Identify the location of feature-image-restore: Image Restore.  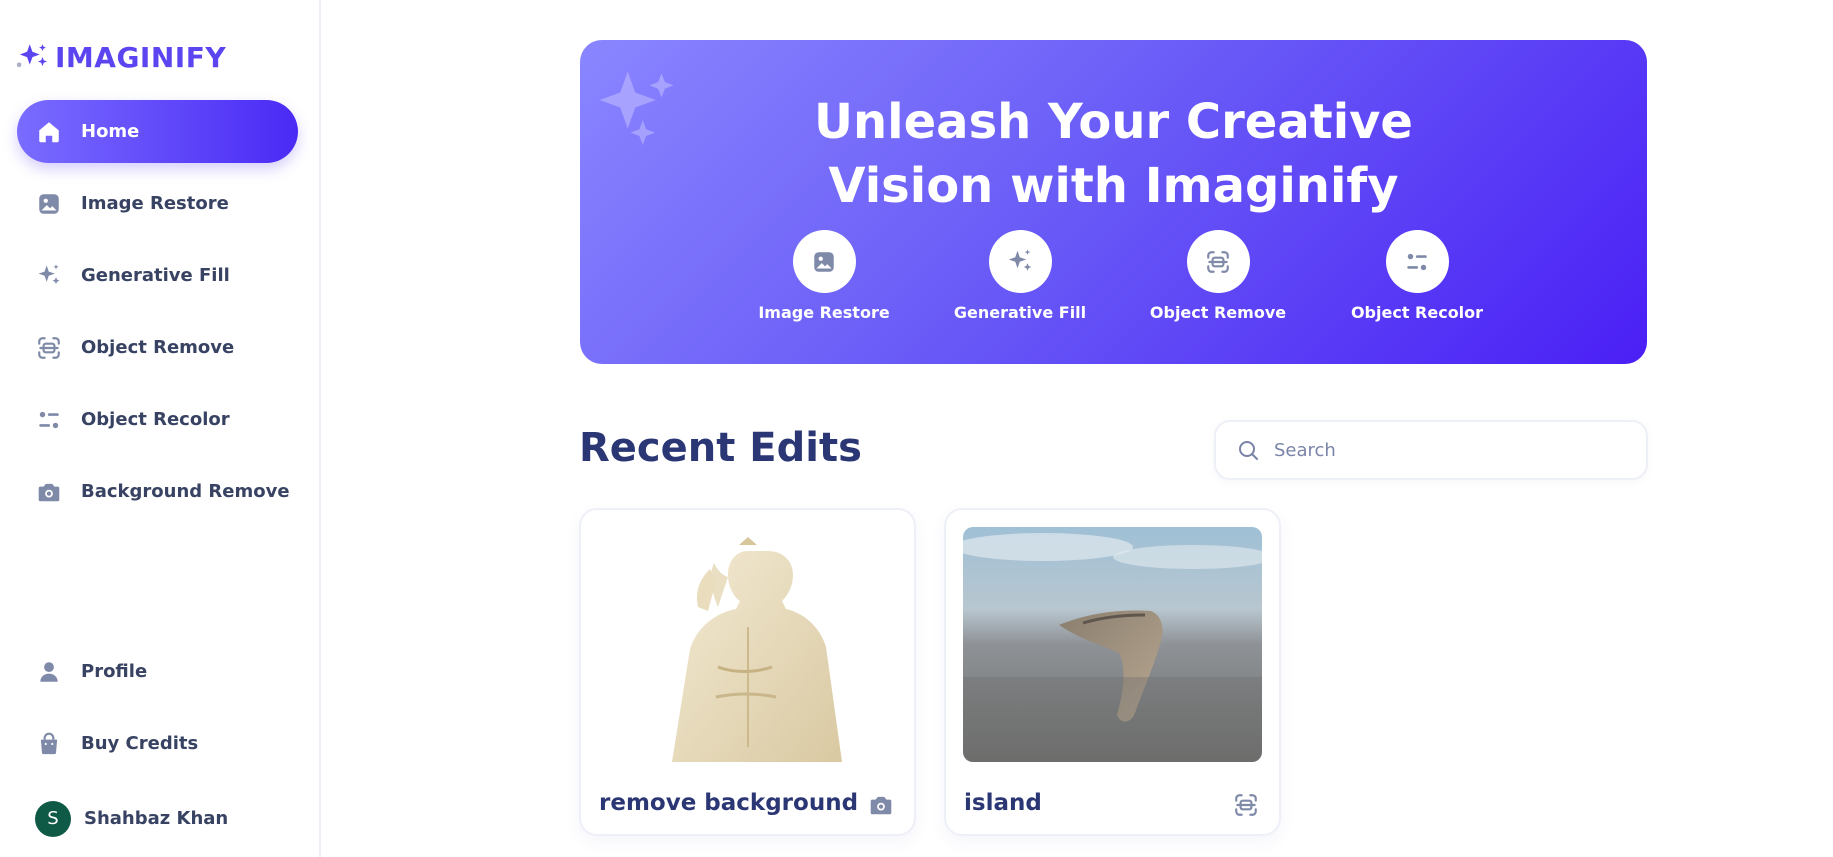
(824, 276).